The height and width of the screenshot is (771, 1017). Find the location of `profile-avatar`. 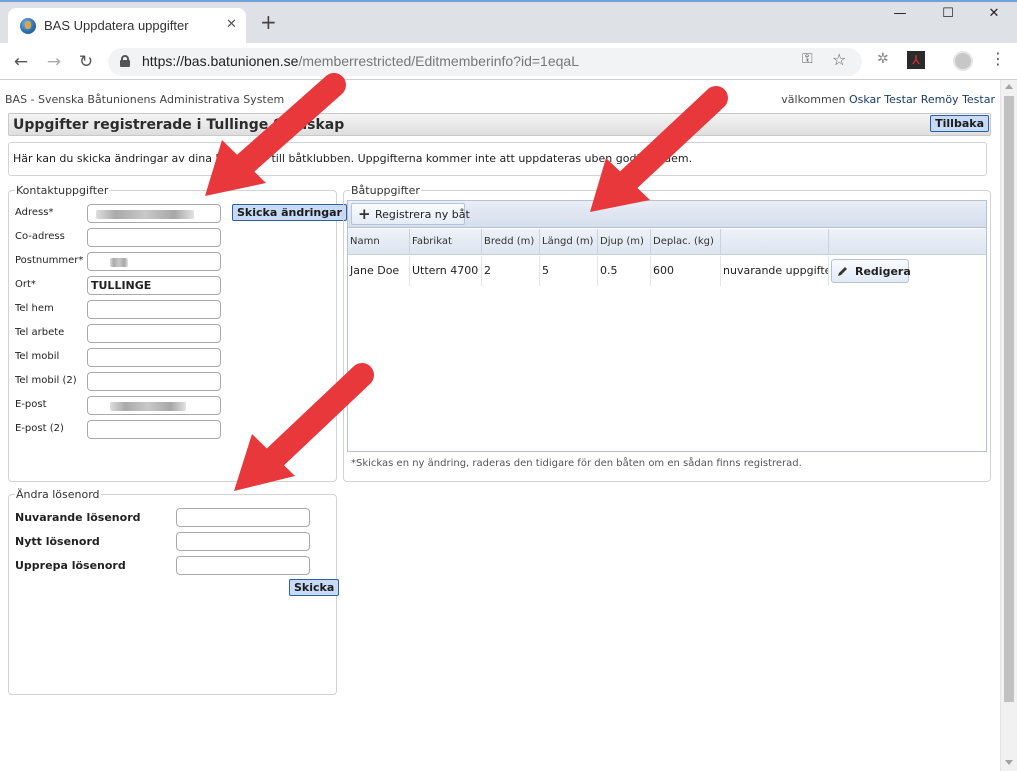

profile-avatar is located at coordinates (963, 61).